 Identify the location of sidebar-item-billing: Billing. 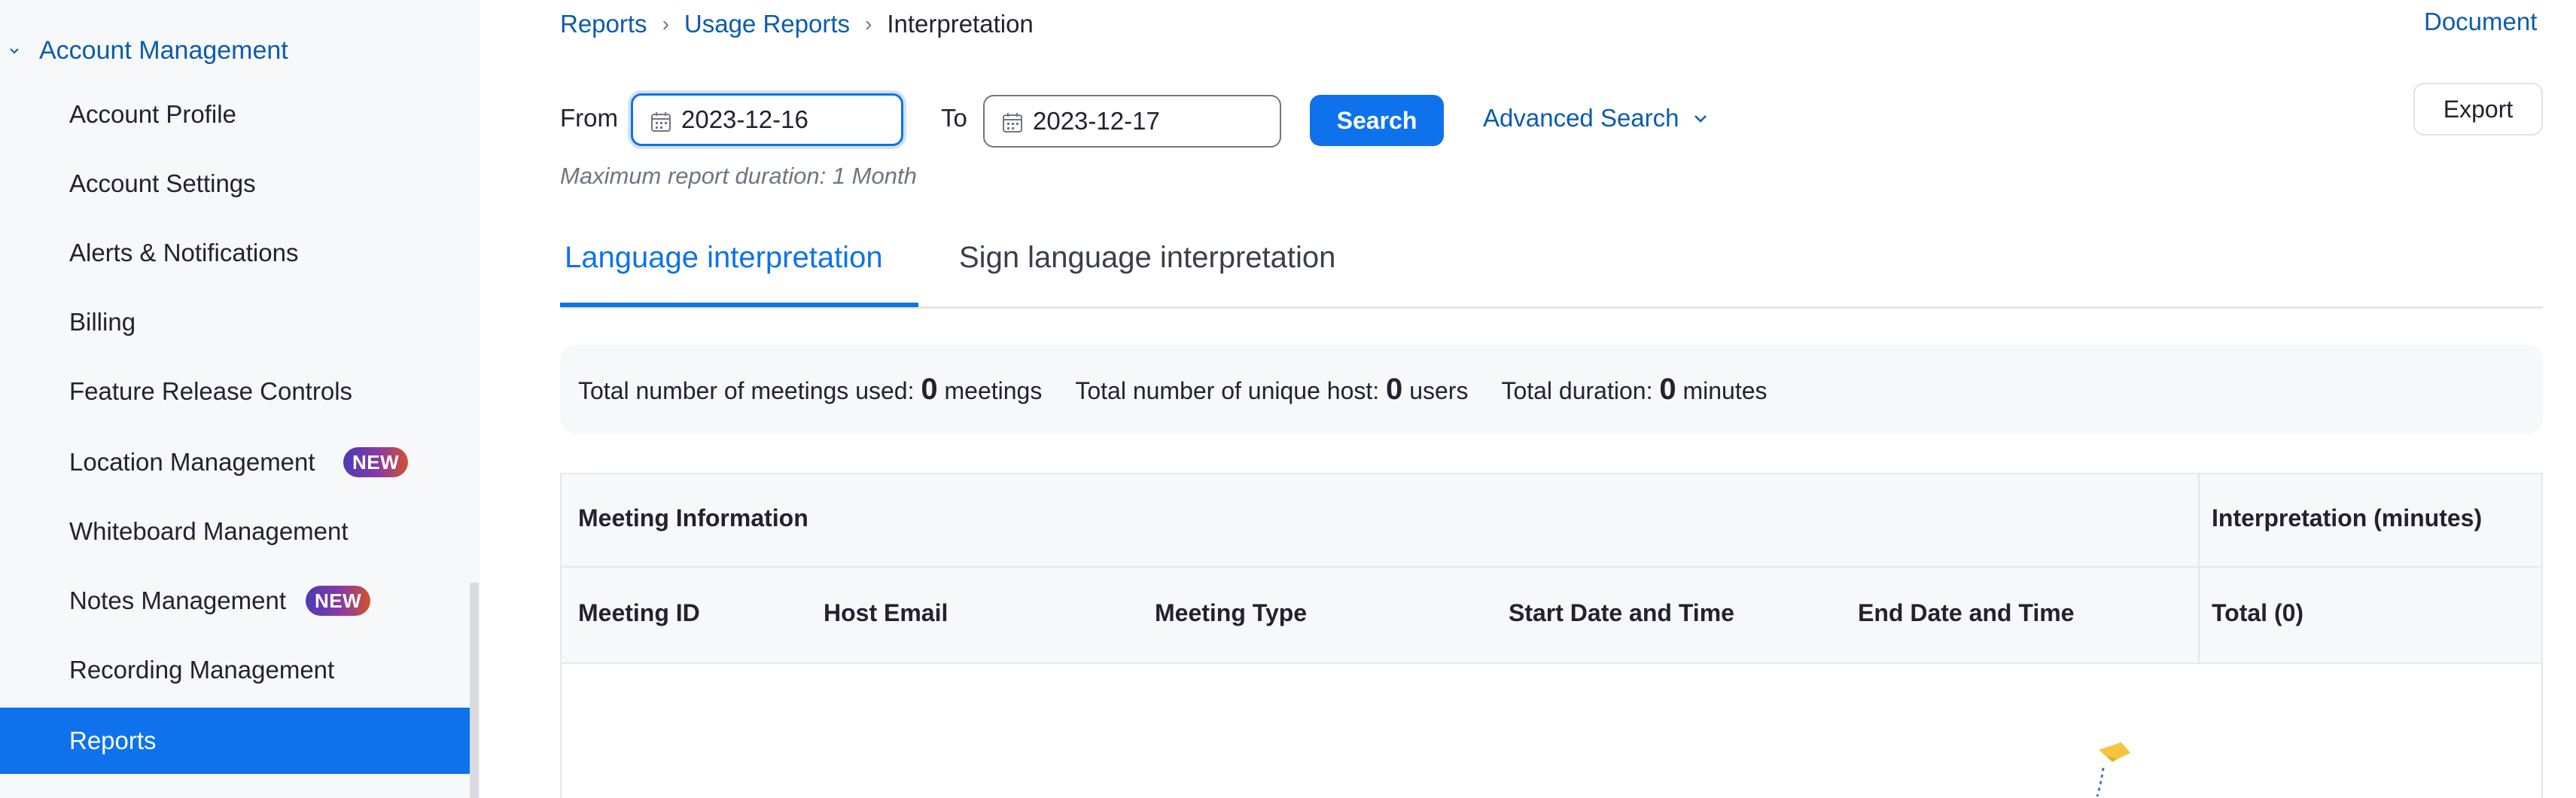
(235, 322).